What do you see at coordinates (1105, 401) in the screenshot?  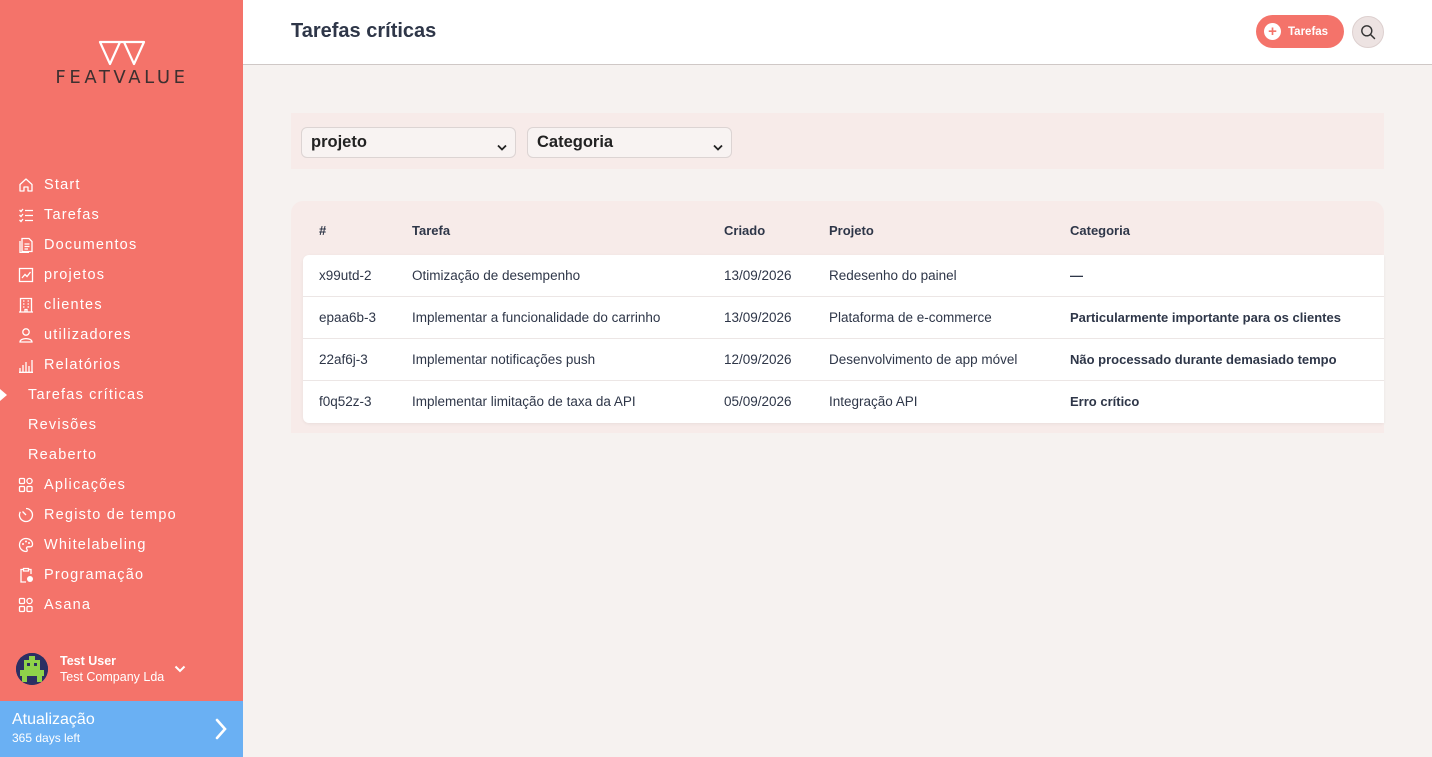 I see `cell-category: Erro crítico` at bounding box center [1105, 401].